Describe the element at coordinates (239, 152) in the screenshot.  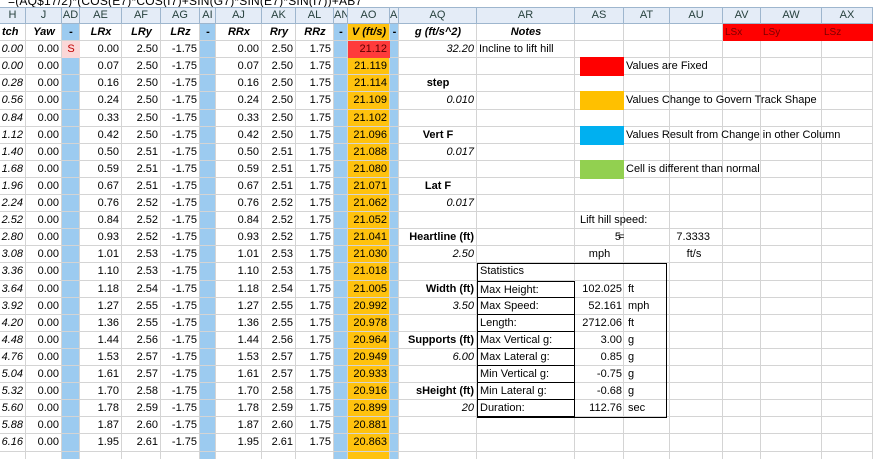
I see `cell-rrx: 0.50` at that location.